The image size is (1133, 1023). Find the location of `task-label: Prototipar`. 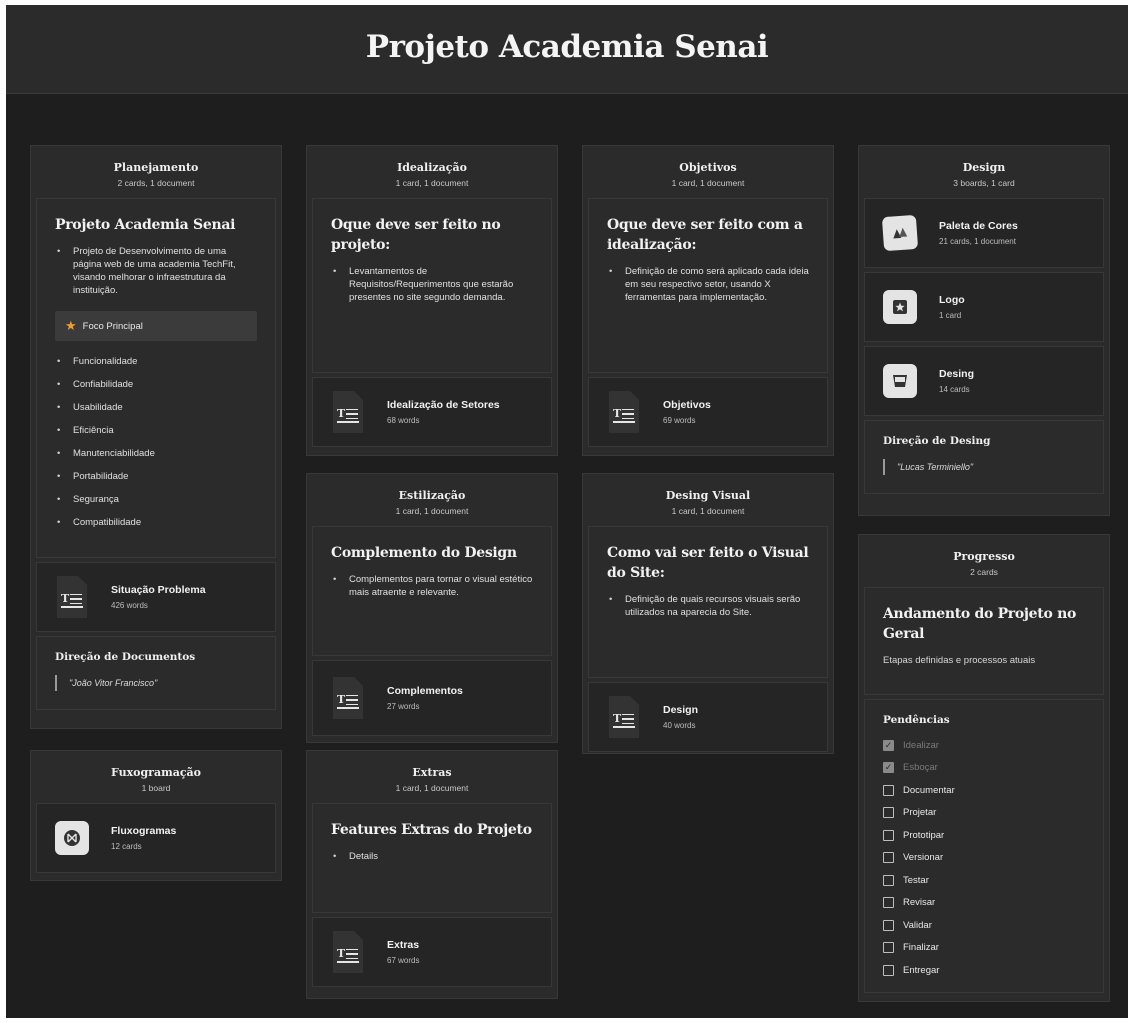

task-label: Prototipar is located at coordinates (924, 835).